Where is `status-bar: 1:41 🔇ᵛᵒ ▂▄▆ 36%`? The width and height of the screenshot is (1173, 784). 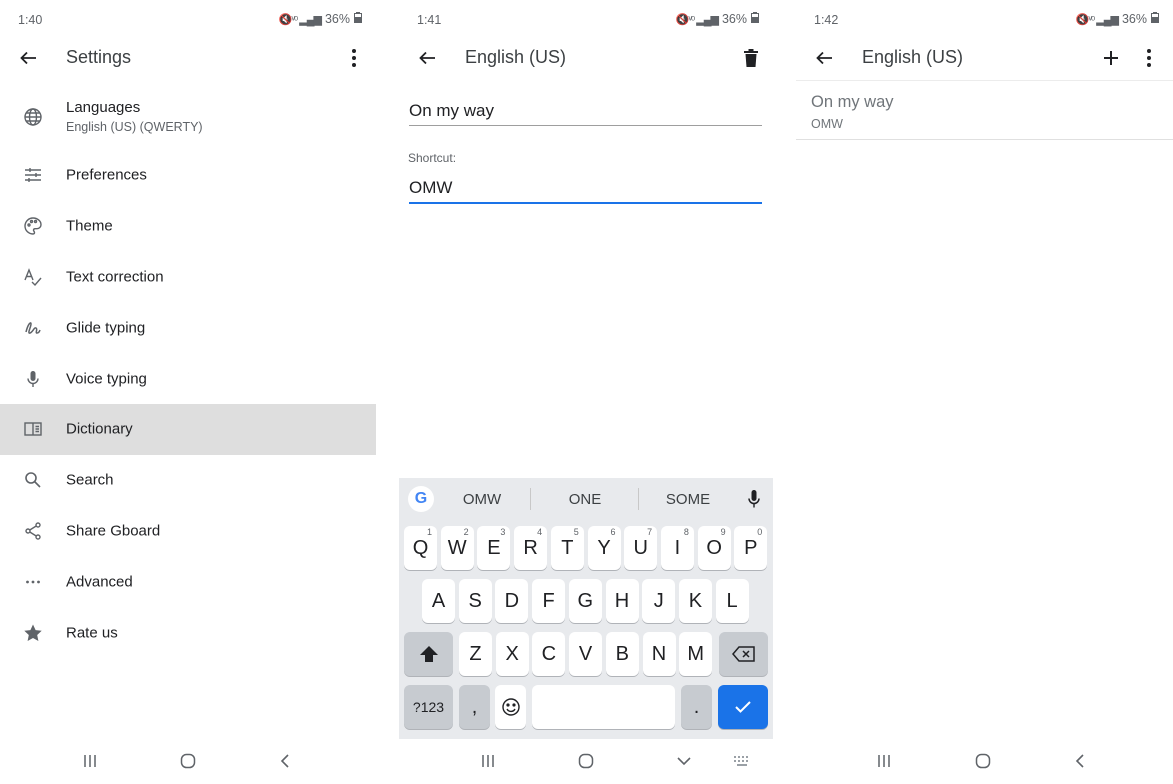 status-bar: 1:41 🔇ᵛᵒ ▂▄▆ 36% is located at coordinates (586, 20).